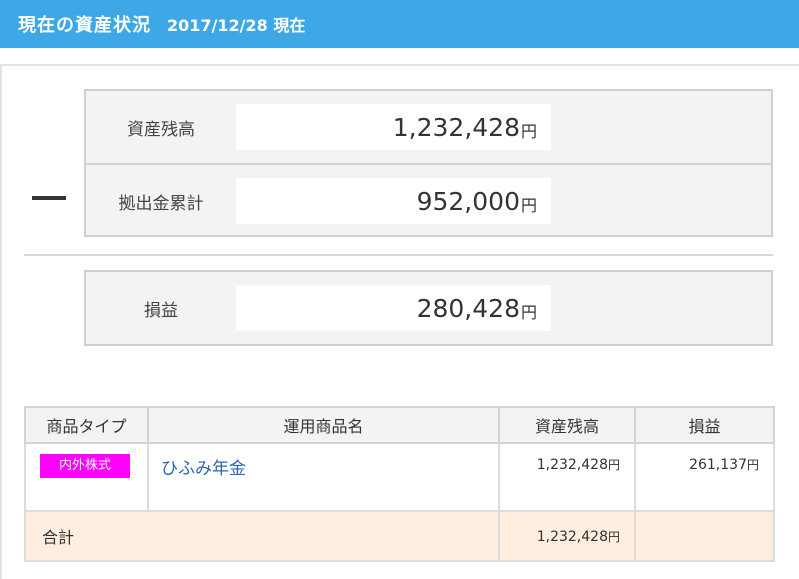  I want to click on table-header-row: 商品タイプ 運用商品名 資産残高 損益, so click(399, 425).